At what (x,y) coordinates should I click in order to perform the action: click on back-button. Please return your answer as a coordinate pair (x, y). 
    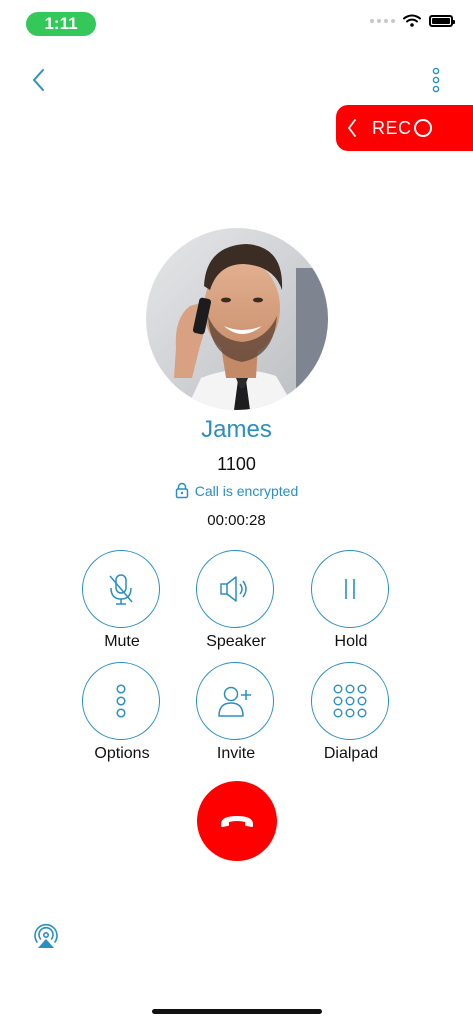
    Looking at the image, I should click on (38, 80).